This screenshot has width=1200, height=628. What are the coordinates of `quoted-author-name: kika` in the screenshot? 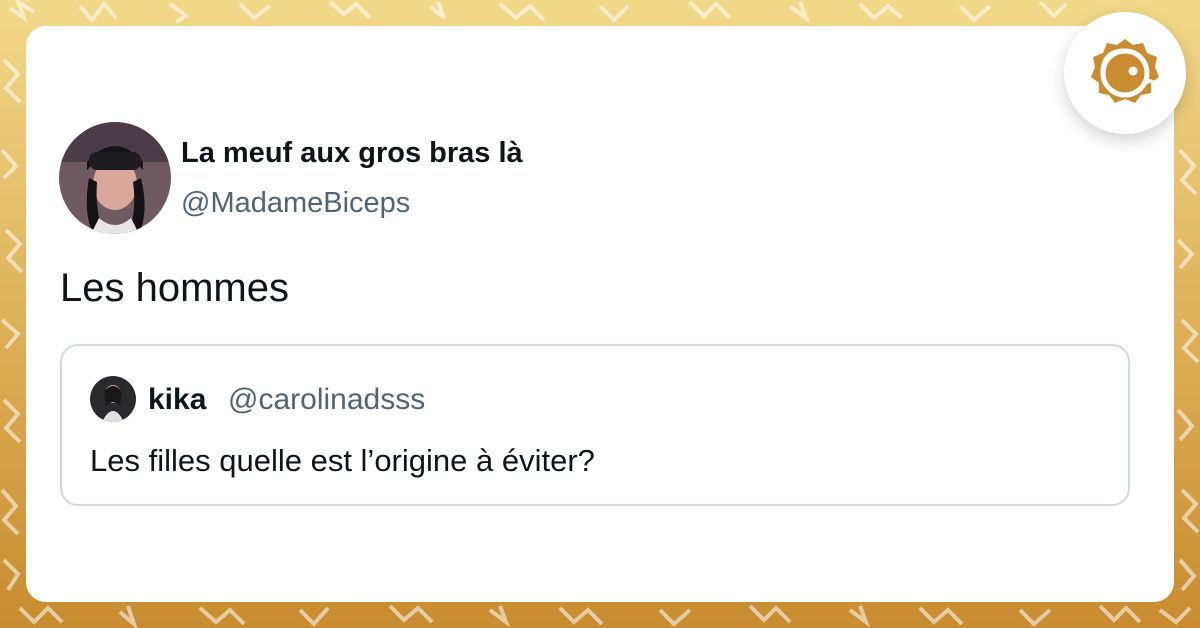 It's located at (177, 400).